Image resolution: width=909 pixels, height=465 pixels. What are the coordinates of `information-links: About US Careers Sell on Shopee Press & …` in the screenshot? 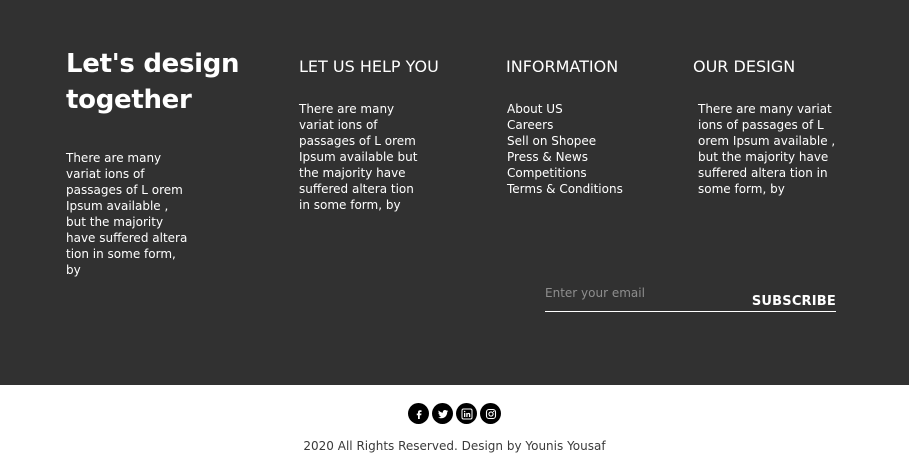 It's located at (565, 149).